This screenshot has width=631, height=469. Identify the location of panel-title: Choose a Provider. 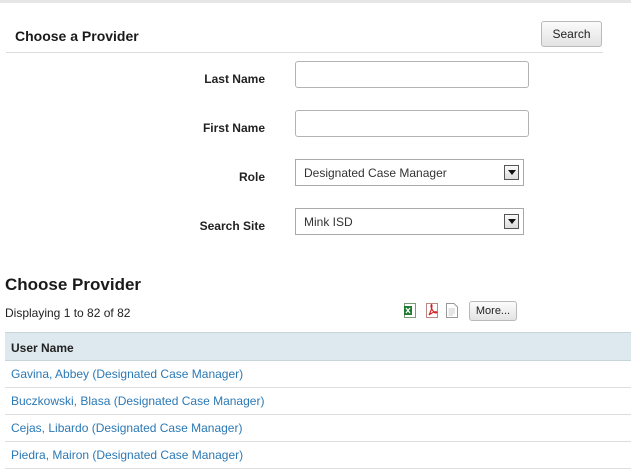
(77, 36).